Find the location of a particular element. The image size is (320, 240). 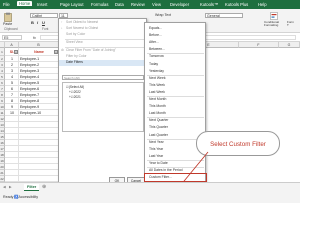

conditional-formatting-icon is located at coordinates (274, 16).